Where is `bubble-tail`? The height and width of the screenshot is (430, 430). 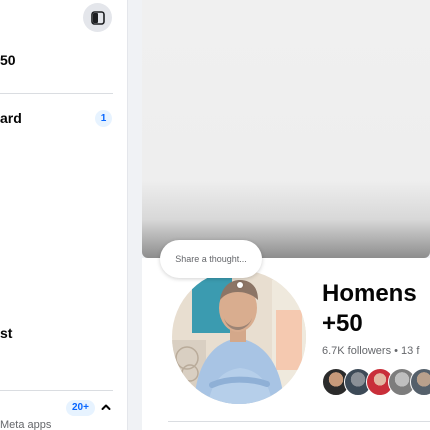 bubble-tail is located at coordinates (240, 285).